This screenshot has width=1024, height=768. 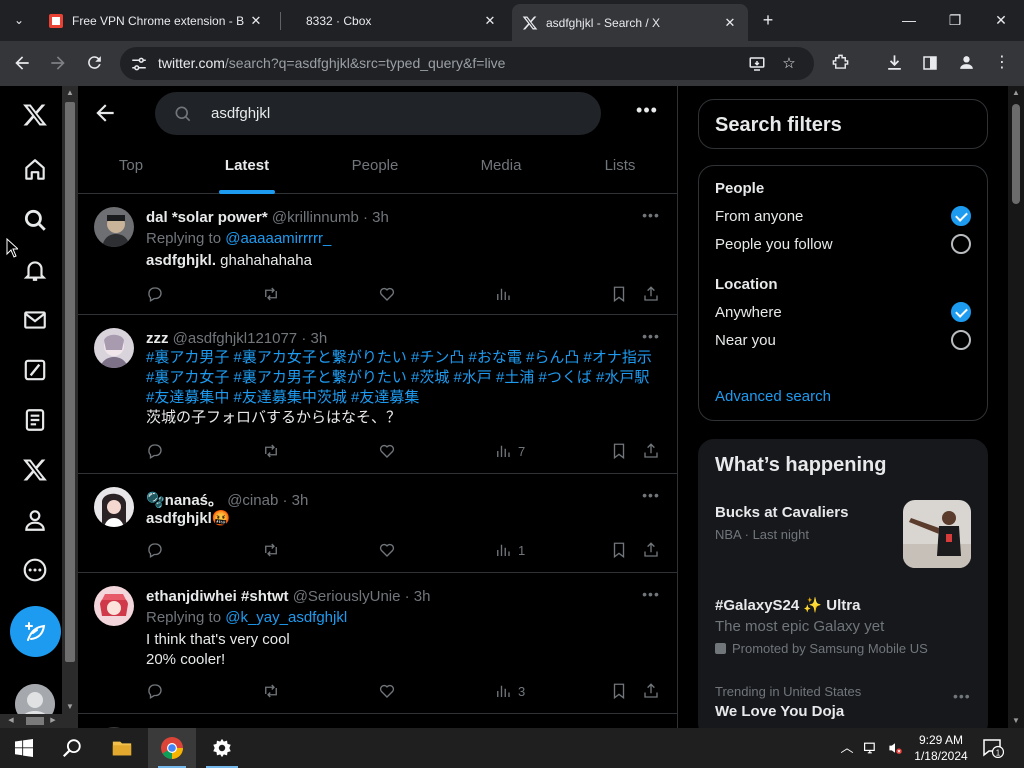 I want to click on tweet-author-name: zzz, so click(x=157, y=338).